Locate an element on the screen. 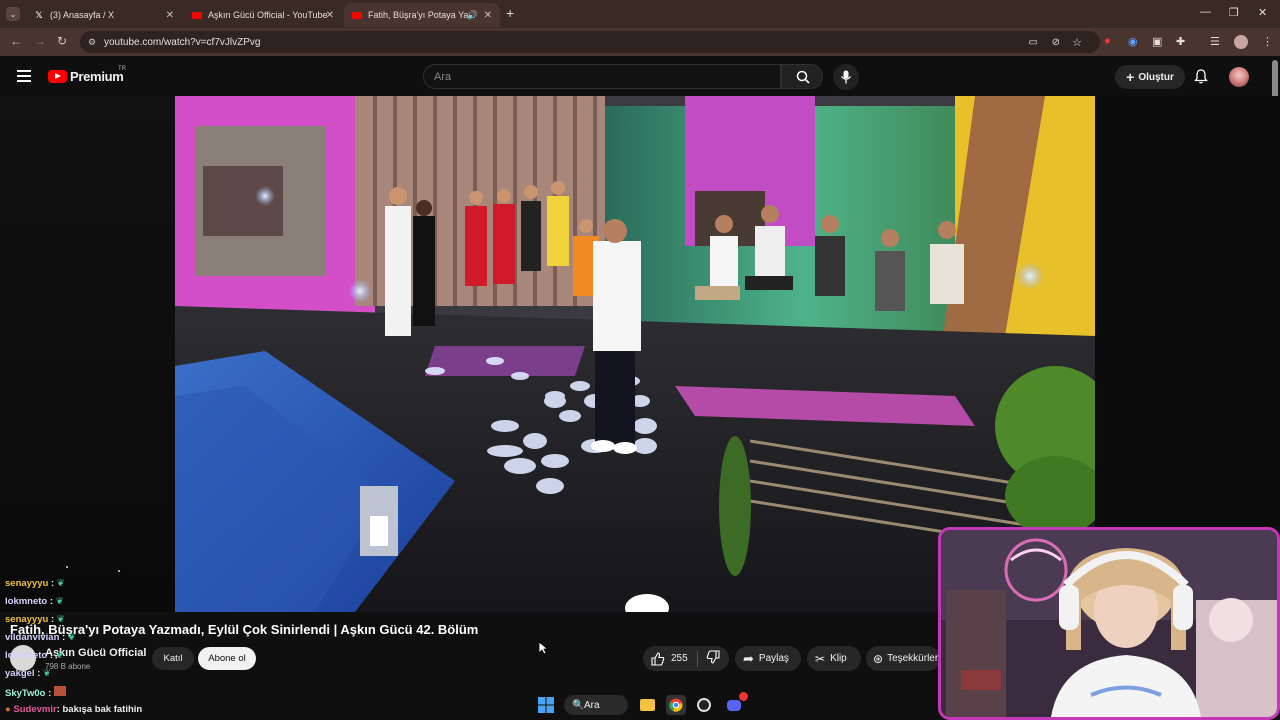  webcam-overlay is located at coordinates (1109, 623).